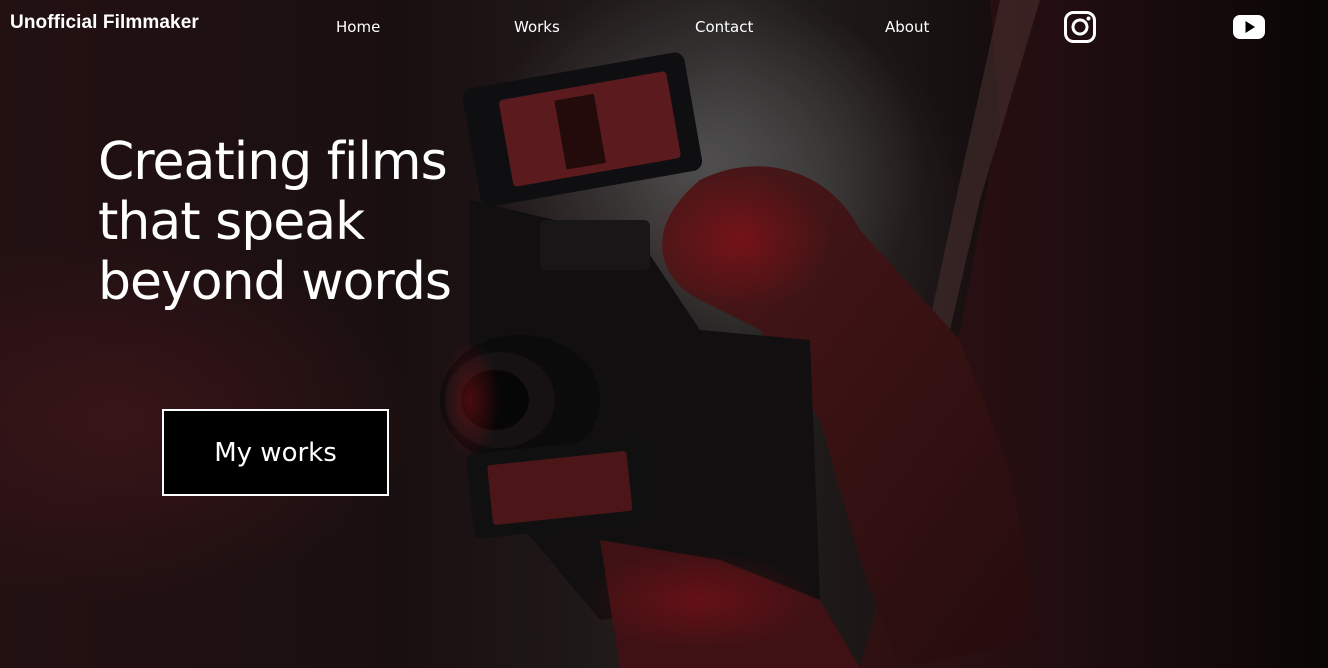  What do you see at coordinates (1080, 27) in the screenshot?
I see `instagram-icon` at bounding box center [1080, 27].